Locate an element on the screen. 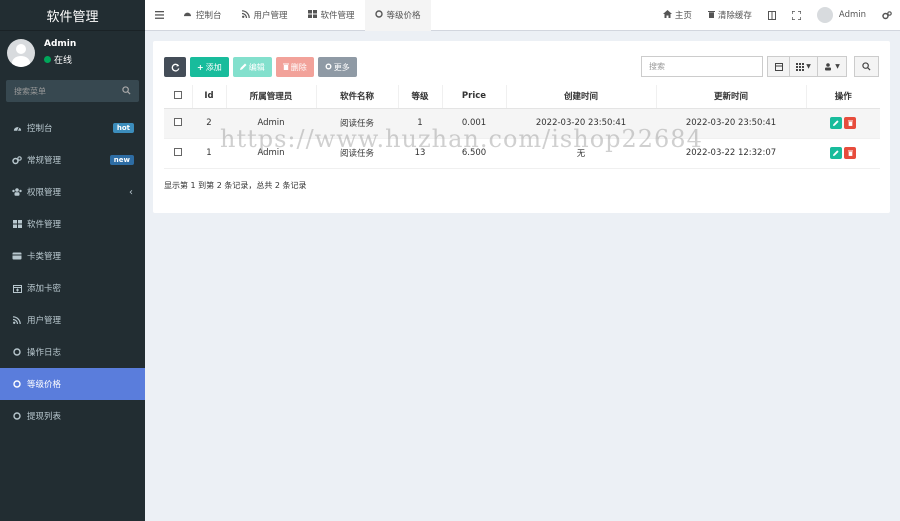  gear-icon is located at coordinates (328, 67).